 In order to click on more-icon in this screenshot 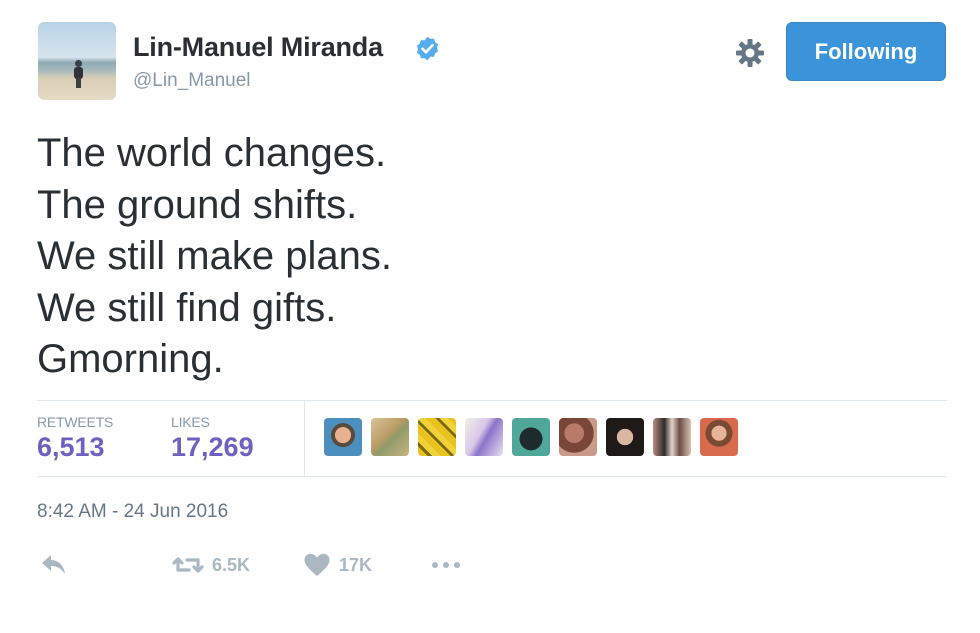, I will do `click(446, 565)`.